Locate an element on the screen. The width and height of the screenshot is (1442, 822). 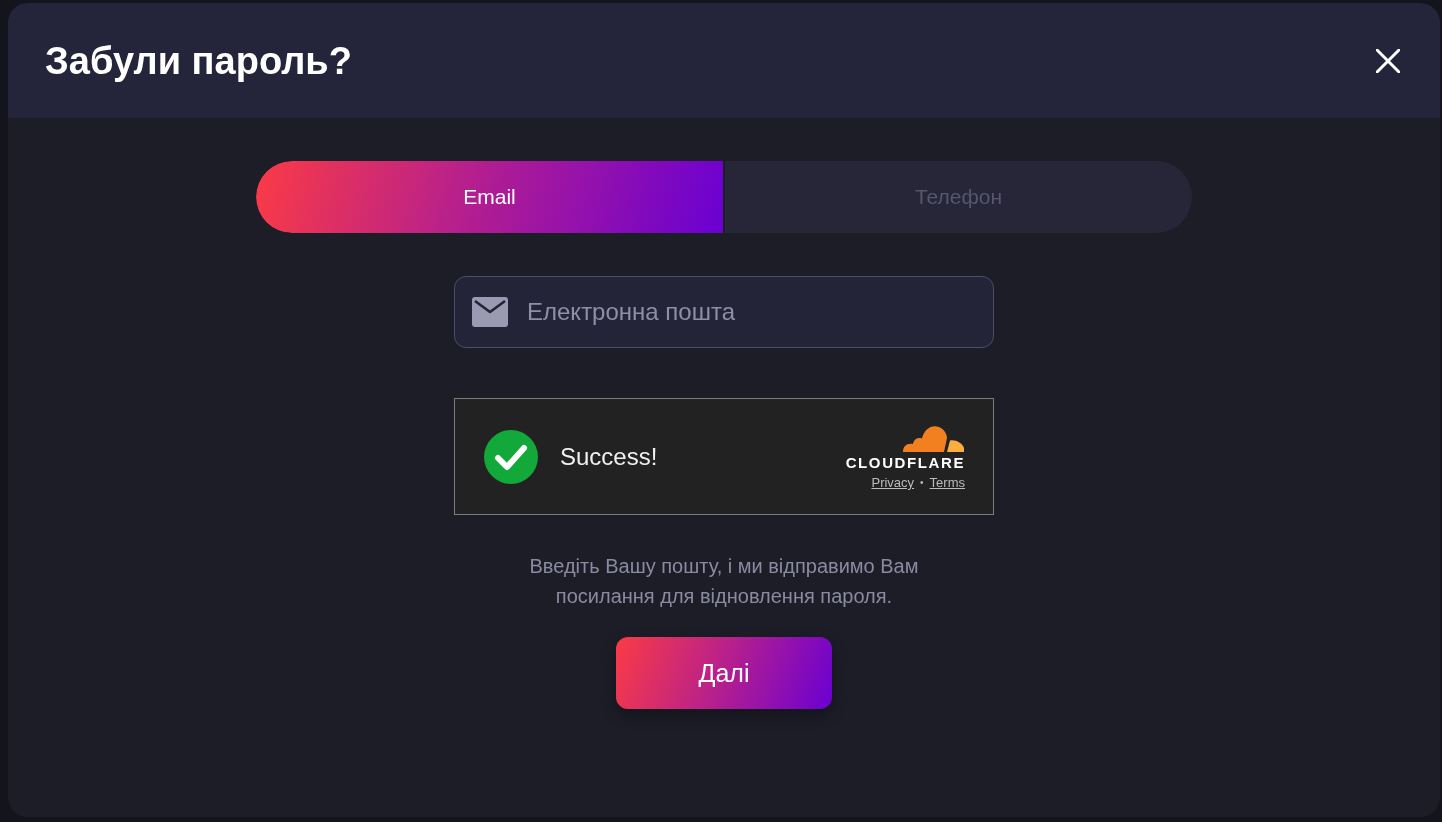
close-button is located at coordinates (1388, 60).